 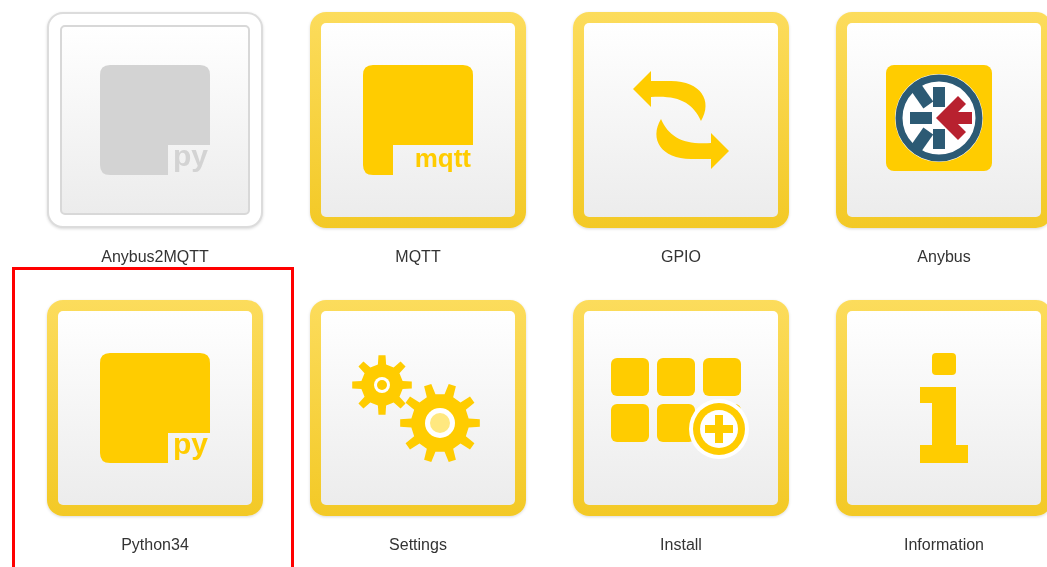 I want to click on app-label: MQTT, so click(x=418, y=257).